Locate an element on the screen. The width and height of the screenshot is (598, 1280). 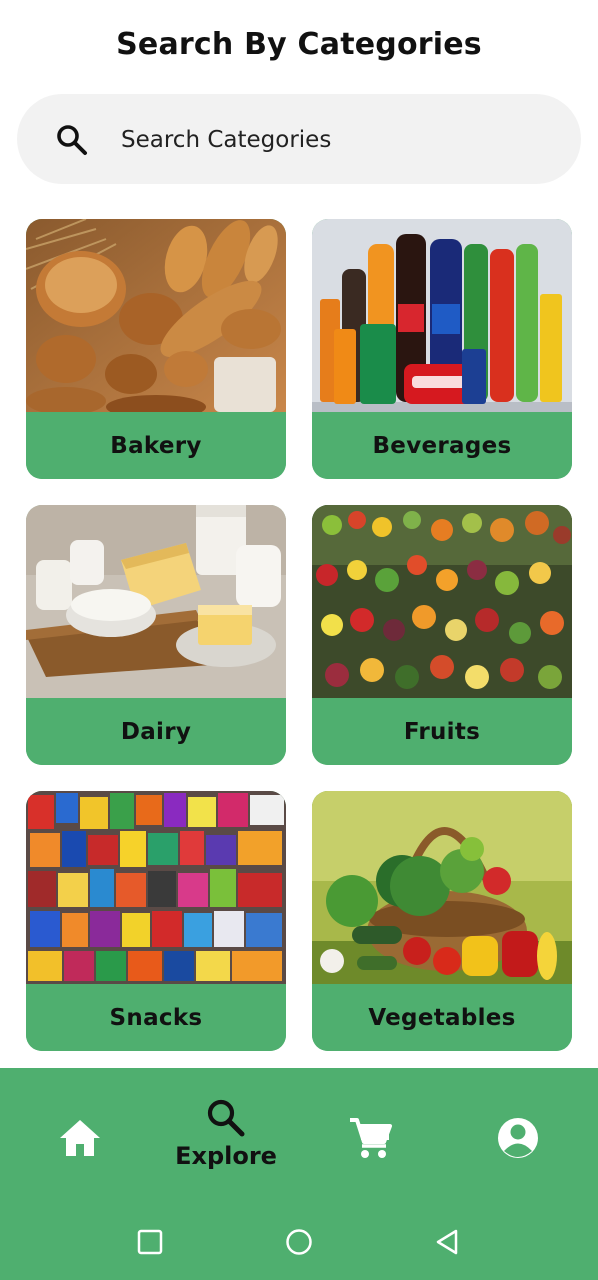
category-label: Snacks is located at coordinates (156, 1017).